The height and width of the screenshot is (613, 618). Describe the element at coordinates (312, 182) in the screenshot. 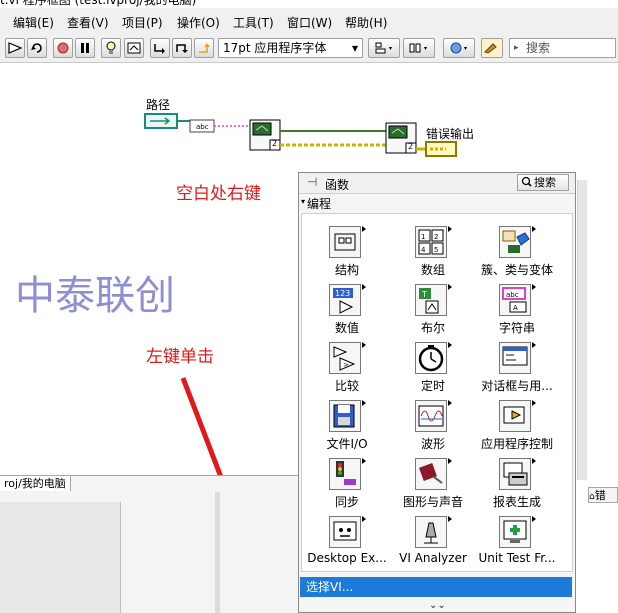

I see `pin-icon: ⊣` at that location.